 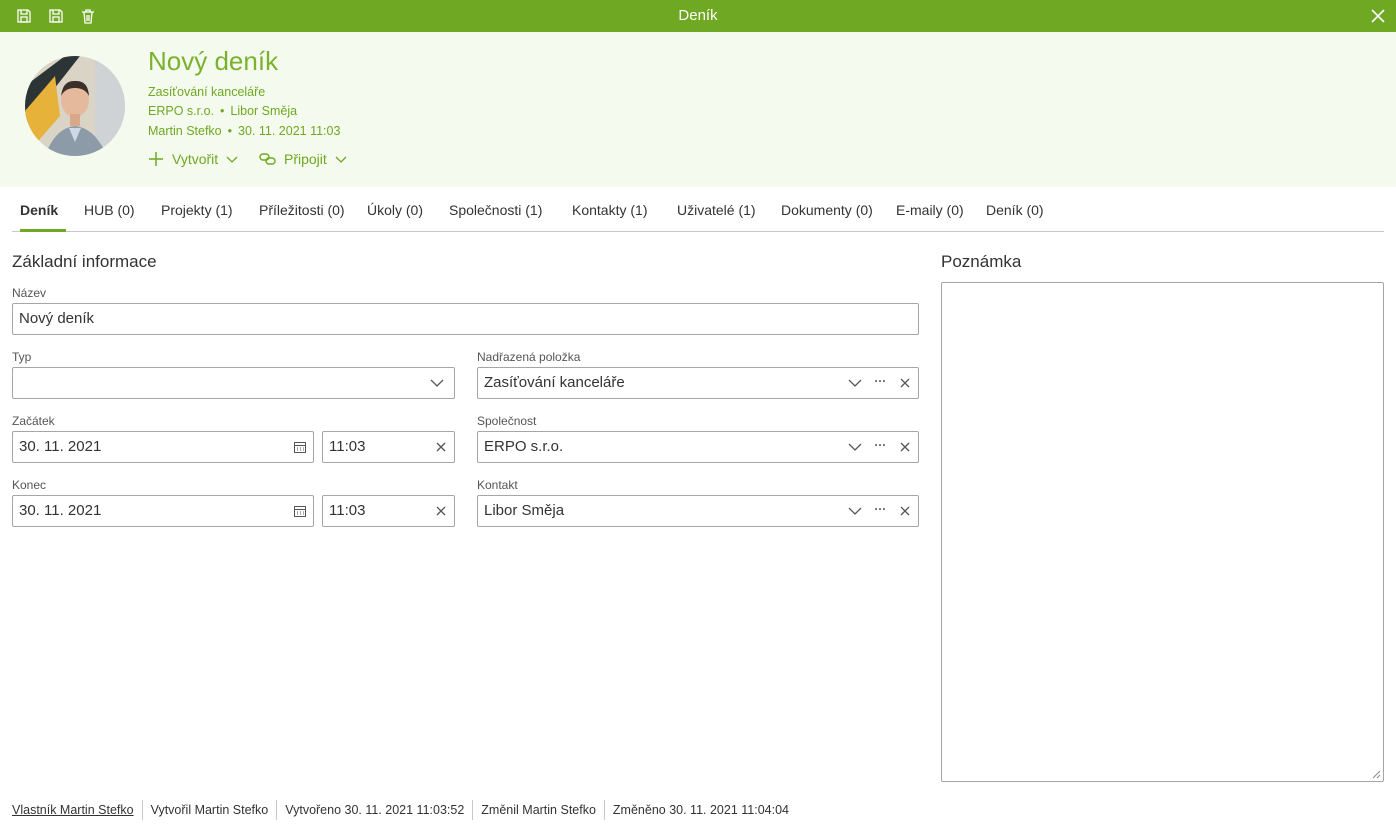 I want to click on parent-name: Zasíťování kanceláře, so click(x=206, y=92).